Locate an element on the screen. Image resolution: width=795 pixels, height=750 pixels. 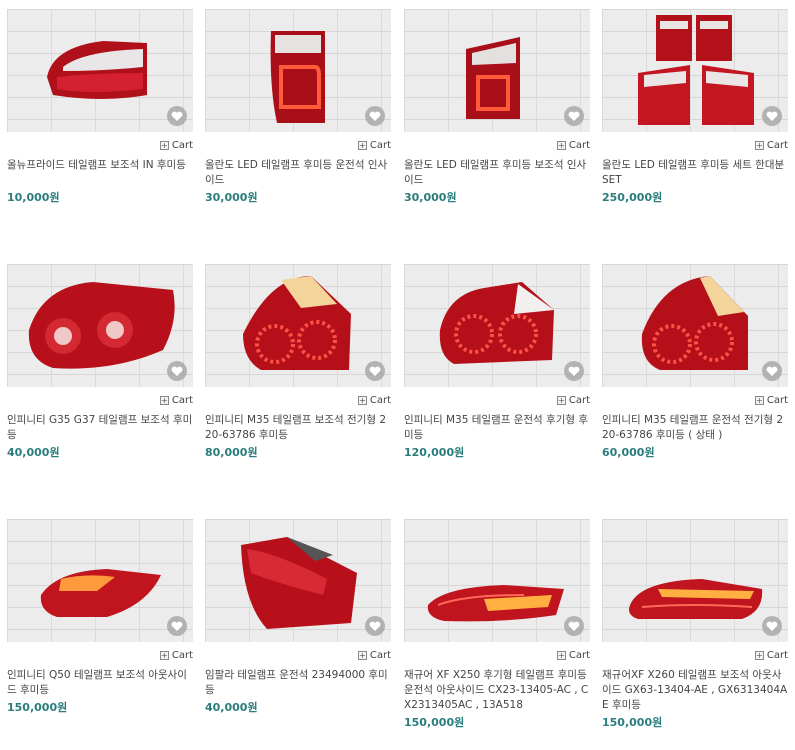
product-name: 인피니티 M35 테일램프 운전석 후기형 후미등 is located at coordinates (497, 428).